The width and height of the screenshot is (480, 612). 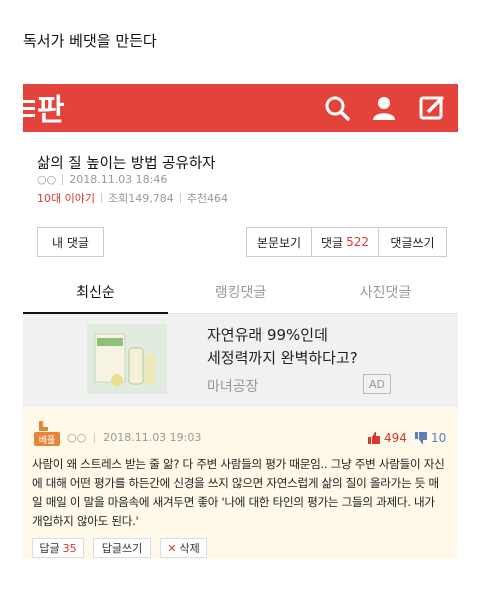 What do you see at coordinates (122, 548) in the screenshot?
I see `write-reply-button: 답글쓰기` at bounding box center [122, 548].